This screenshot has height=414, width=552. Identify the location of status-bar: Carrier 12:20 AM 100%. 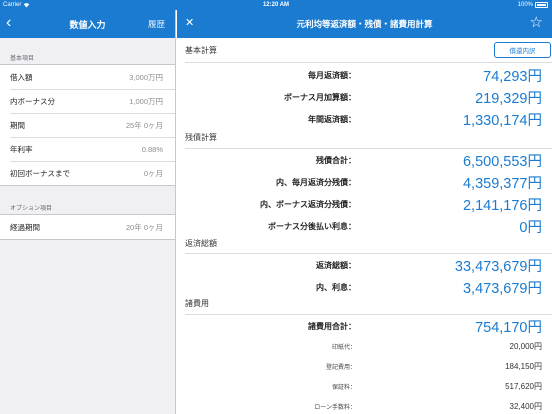
(276, 5).